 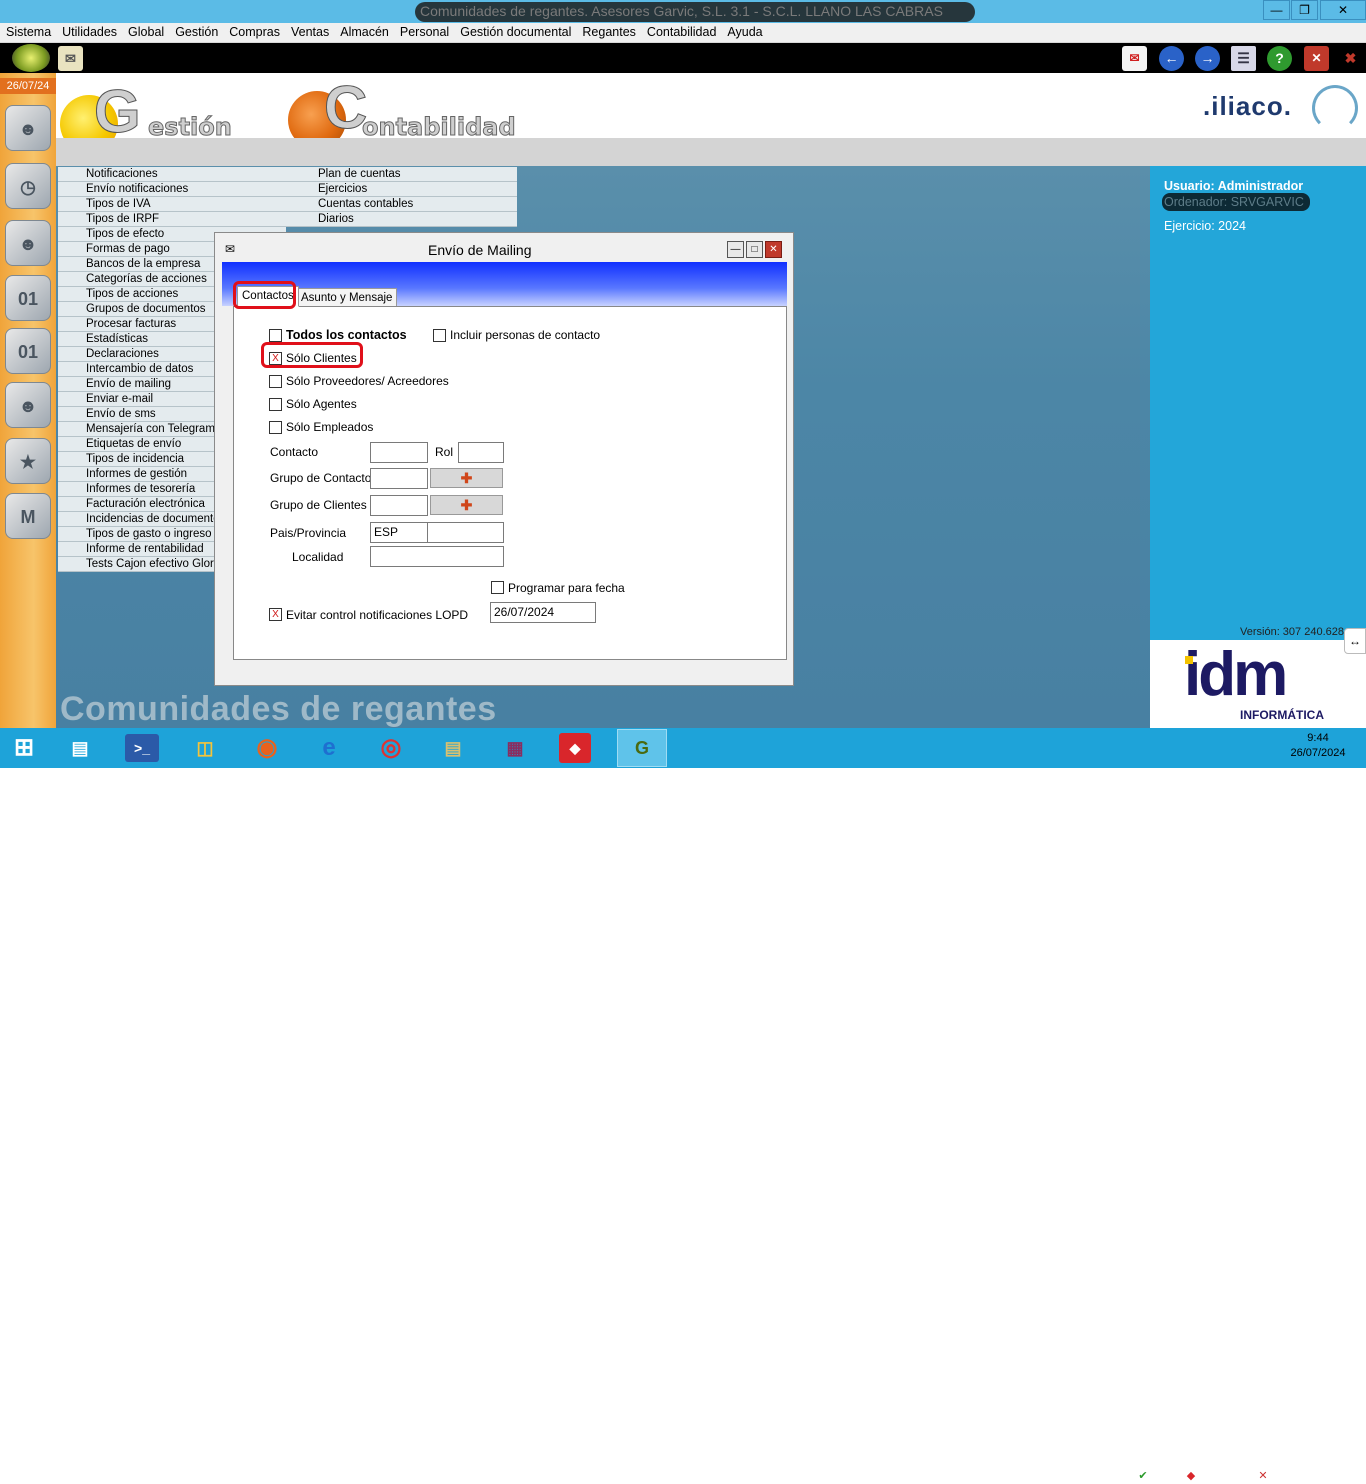 I want to click on firefox-icon: ◉, so click(x=267, y=748).